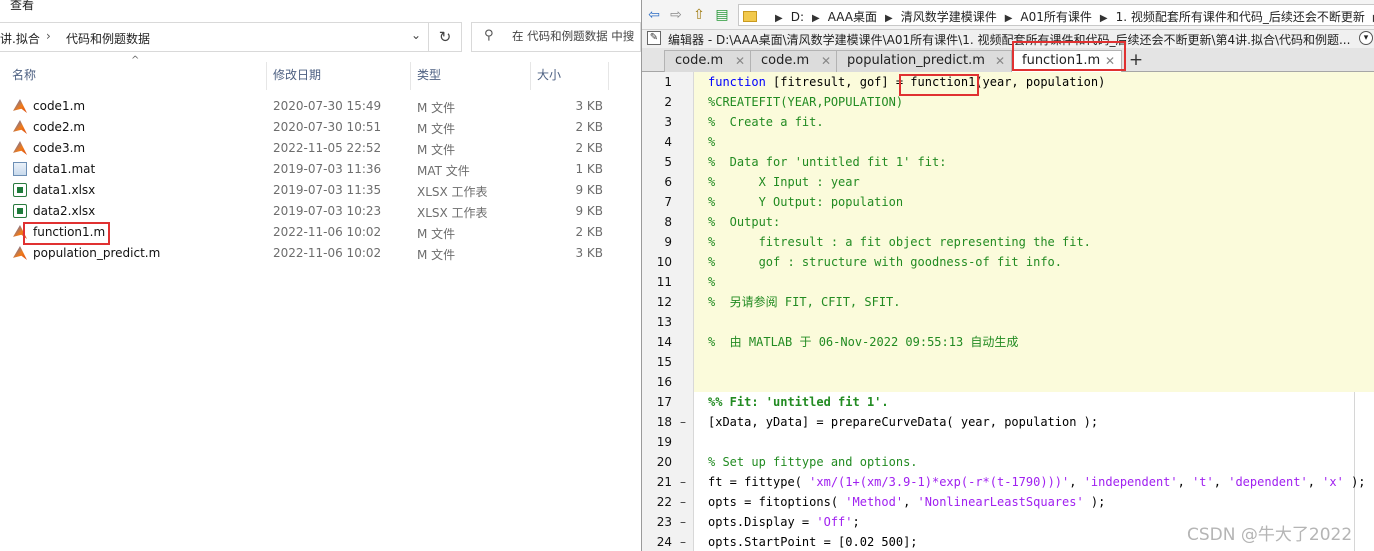  Describe the element at coordinates (22, 6) in the screenshot. I see `view-menu: 查看` at that location.